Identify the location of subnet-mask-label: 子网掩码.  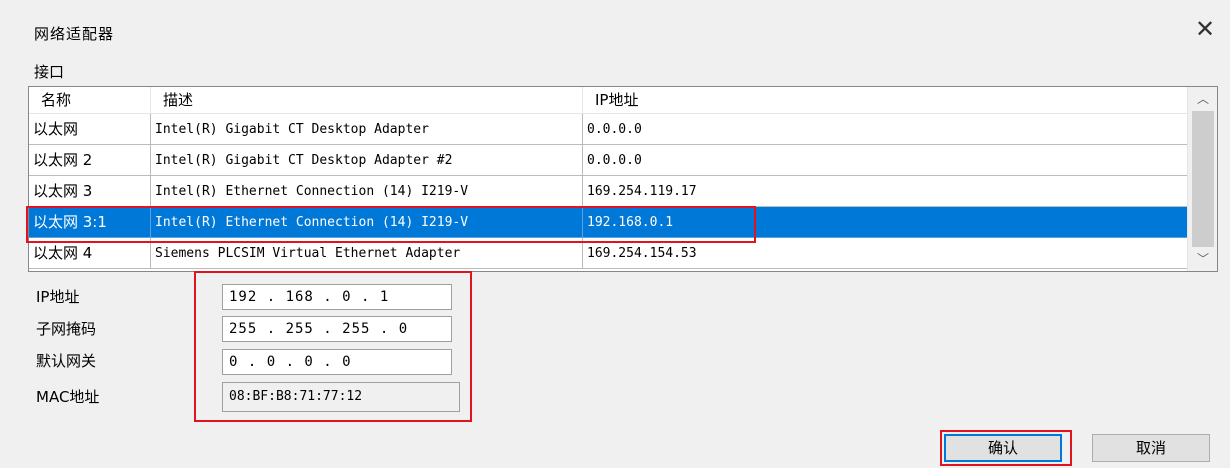
(66, 329).